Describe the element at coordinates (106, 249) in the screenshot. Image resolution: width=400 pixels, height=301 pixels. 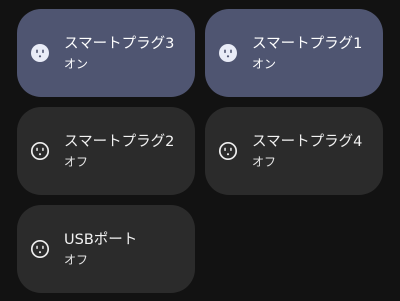
I see `tile-usb-port: USBポート オフ` at that location.